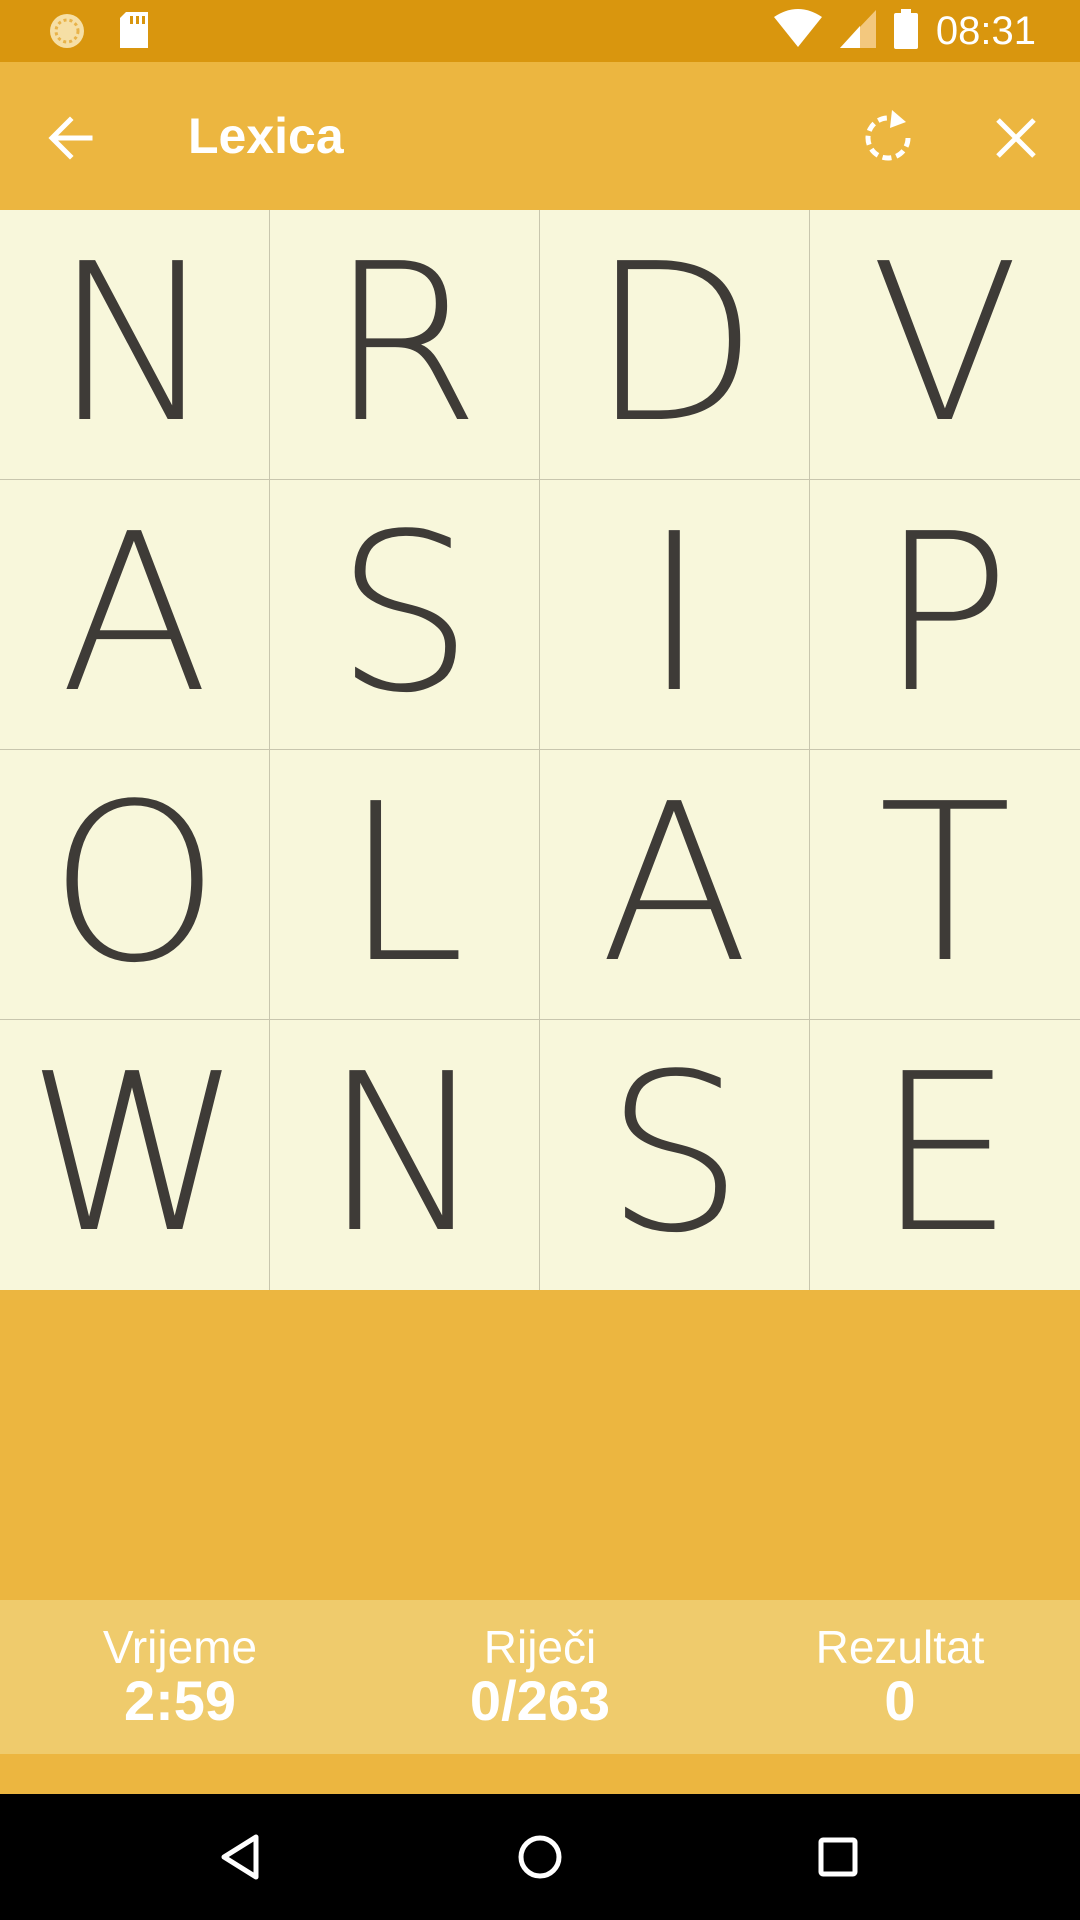 The height and width of the screenshot is (1920, 1080). Describe the element at coordinates (675, 615) in the screenshot. I see `letter-tile: I` at that location.